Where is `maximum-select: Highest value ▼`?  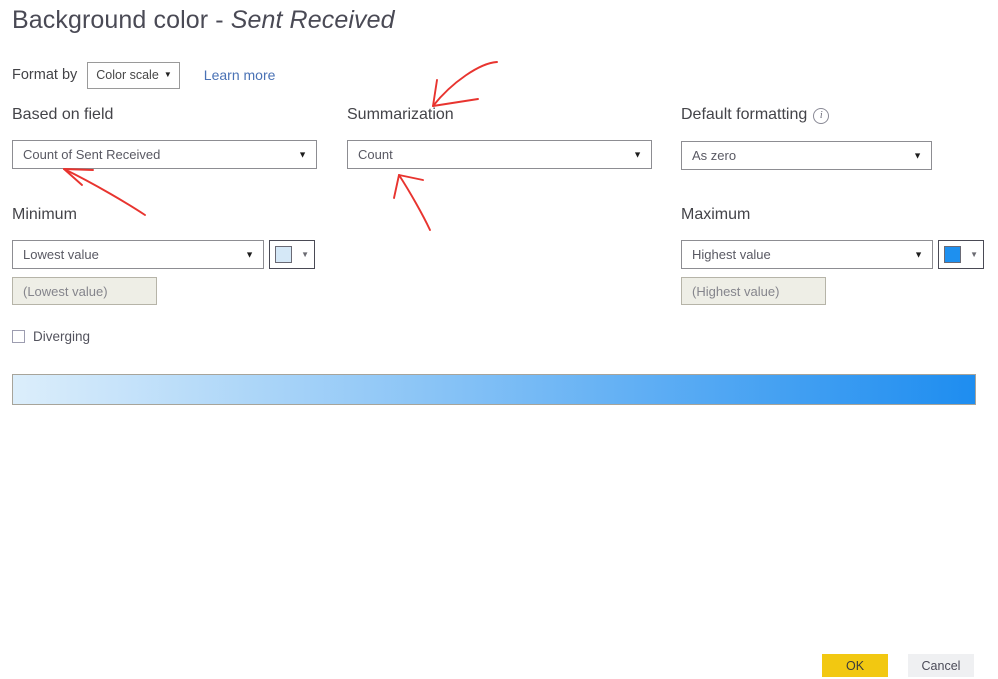
maximum-select: Highest value ▼ is located at coordinates (807, 254).